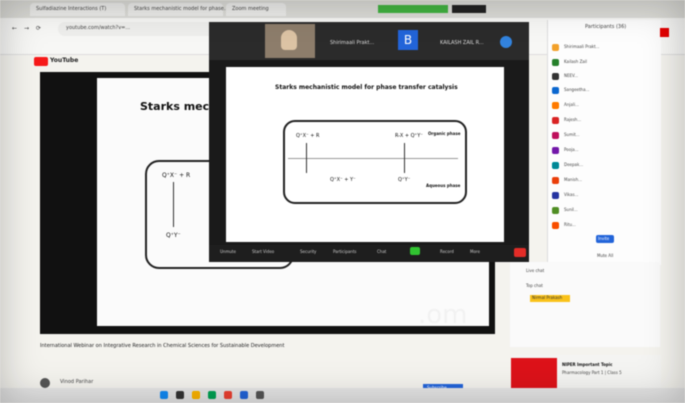 This screenshot has height=403, width=685. I want to click on participant-row: Kailash Zail, so click(602, 62).